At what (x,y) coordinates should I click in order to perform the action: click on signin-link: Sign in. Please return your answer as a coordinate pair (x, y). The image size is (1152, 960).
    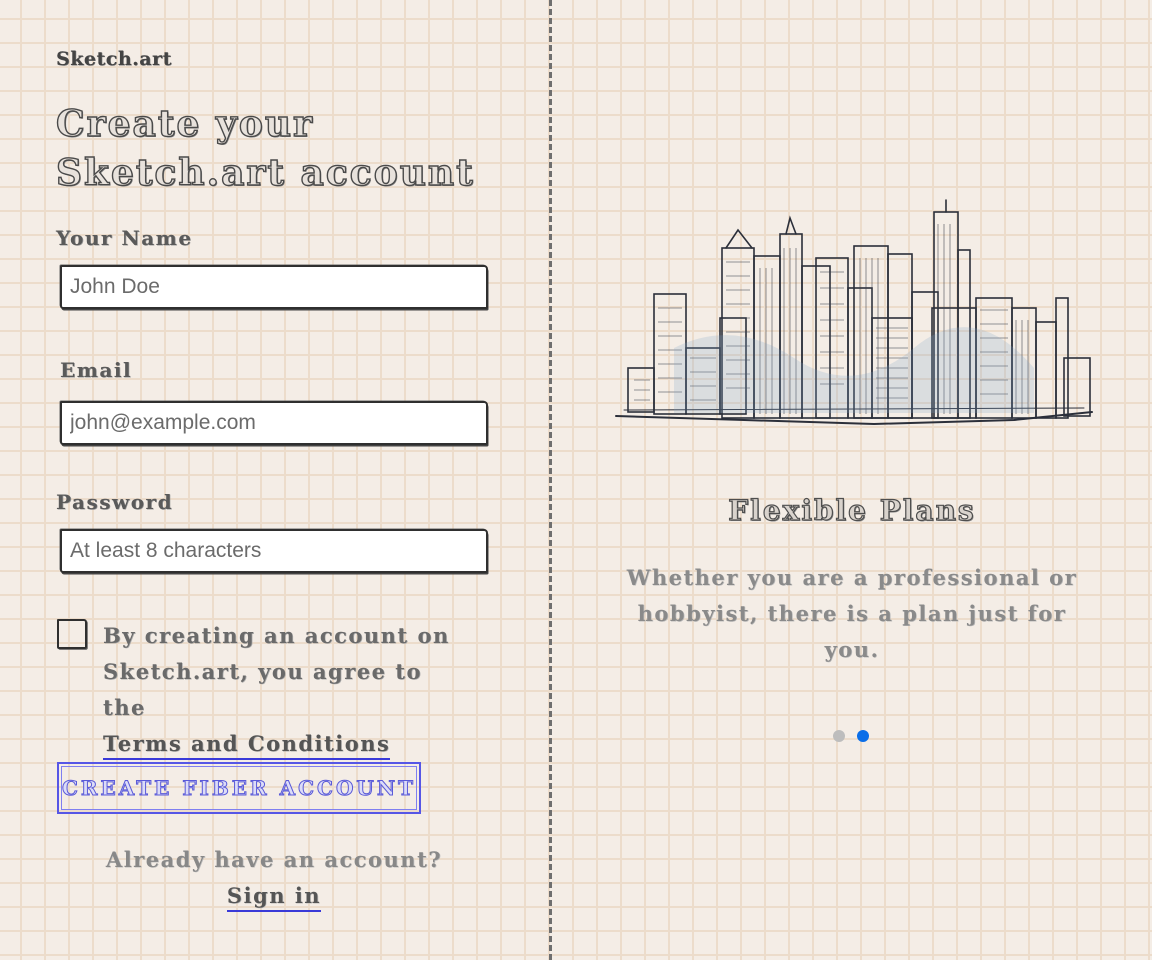
    Looking at the image, I should click on (274, 897).